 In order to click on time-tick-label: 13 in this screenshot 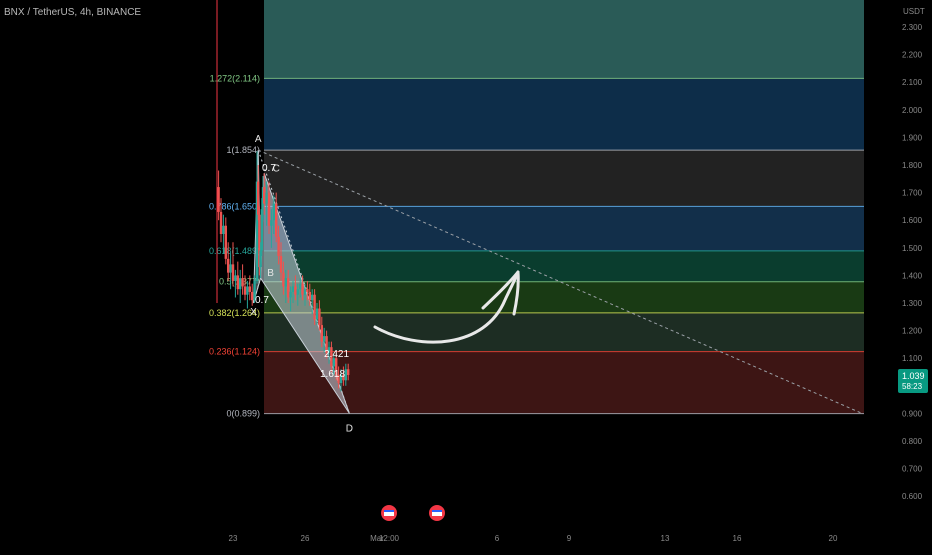, I will do `click(665, 538)`.